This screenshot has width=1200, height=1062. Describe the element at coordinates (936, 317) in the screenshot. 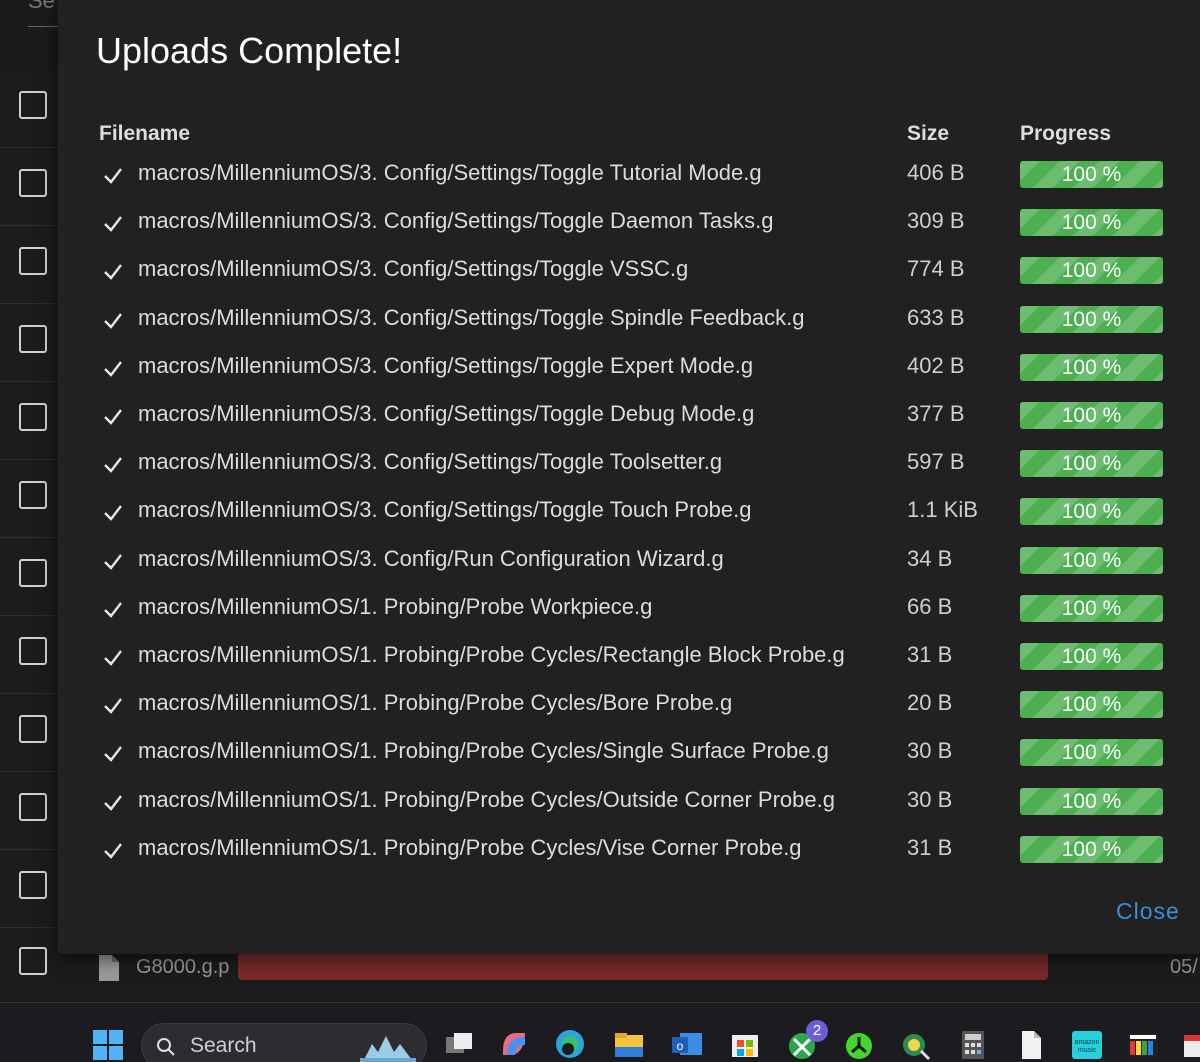

I see `upload-size: 633 B` at that location.